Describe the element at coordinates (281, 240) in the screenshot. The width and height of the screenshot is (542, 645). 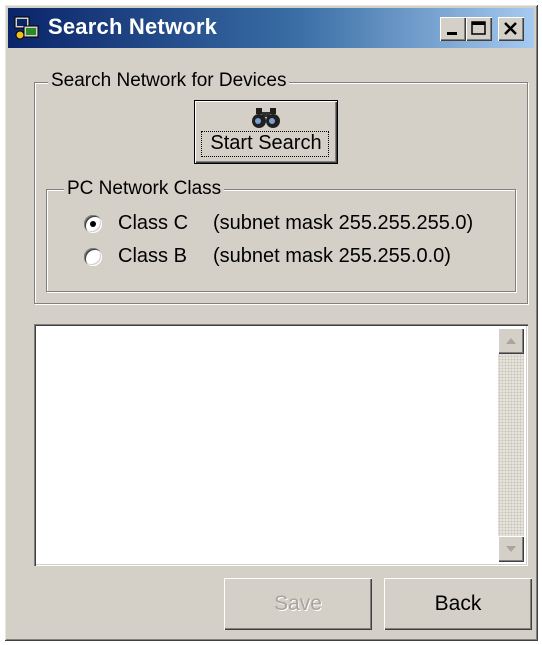
I see `pc-network-class-group` at that location.